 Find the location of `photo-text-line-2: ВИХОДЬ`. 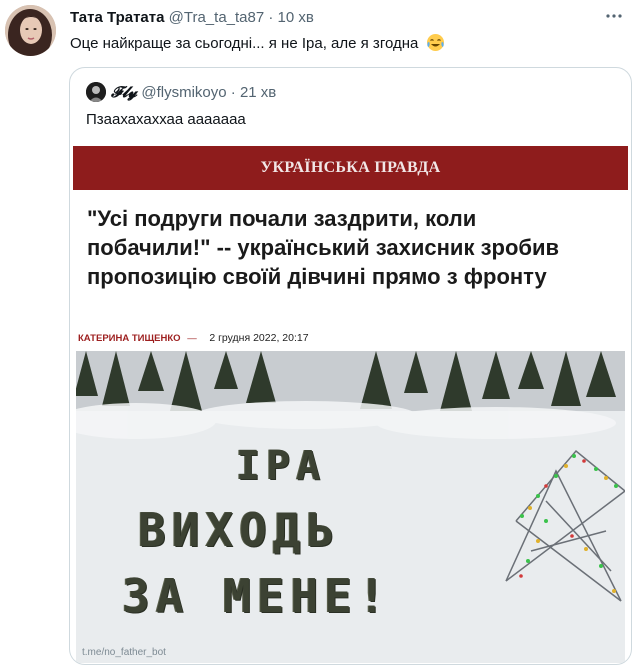

photo-text-line-2: ВИХОДЬ is located at coordinates (239, 530).